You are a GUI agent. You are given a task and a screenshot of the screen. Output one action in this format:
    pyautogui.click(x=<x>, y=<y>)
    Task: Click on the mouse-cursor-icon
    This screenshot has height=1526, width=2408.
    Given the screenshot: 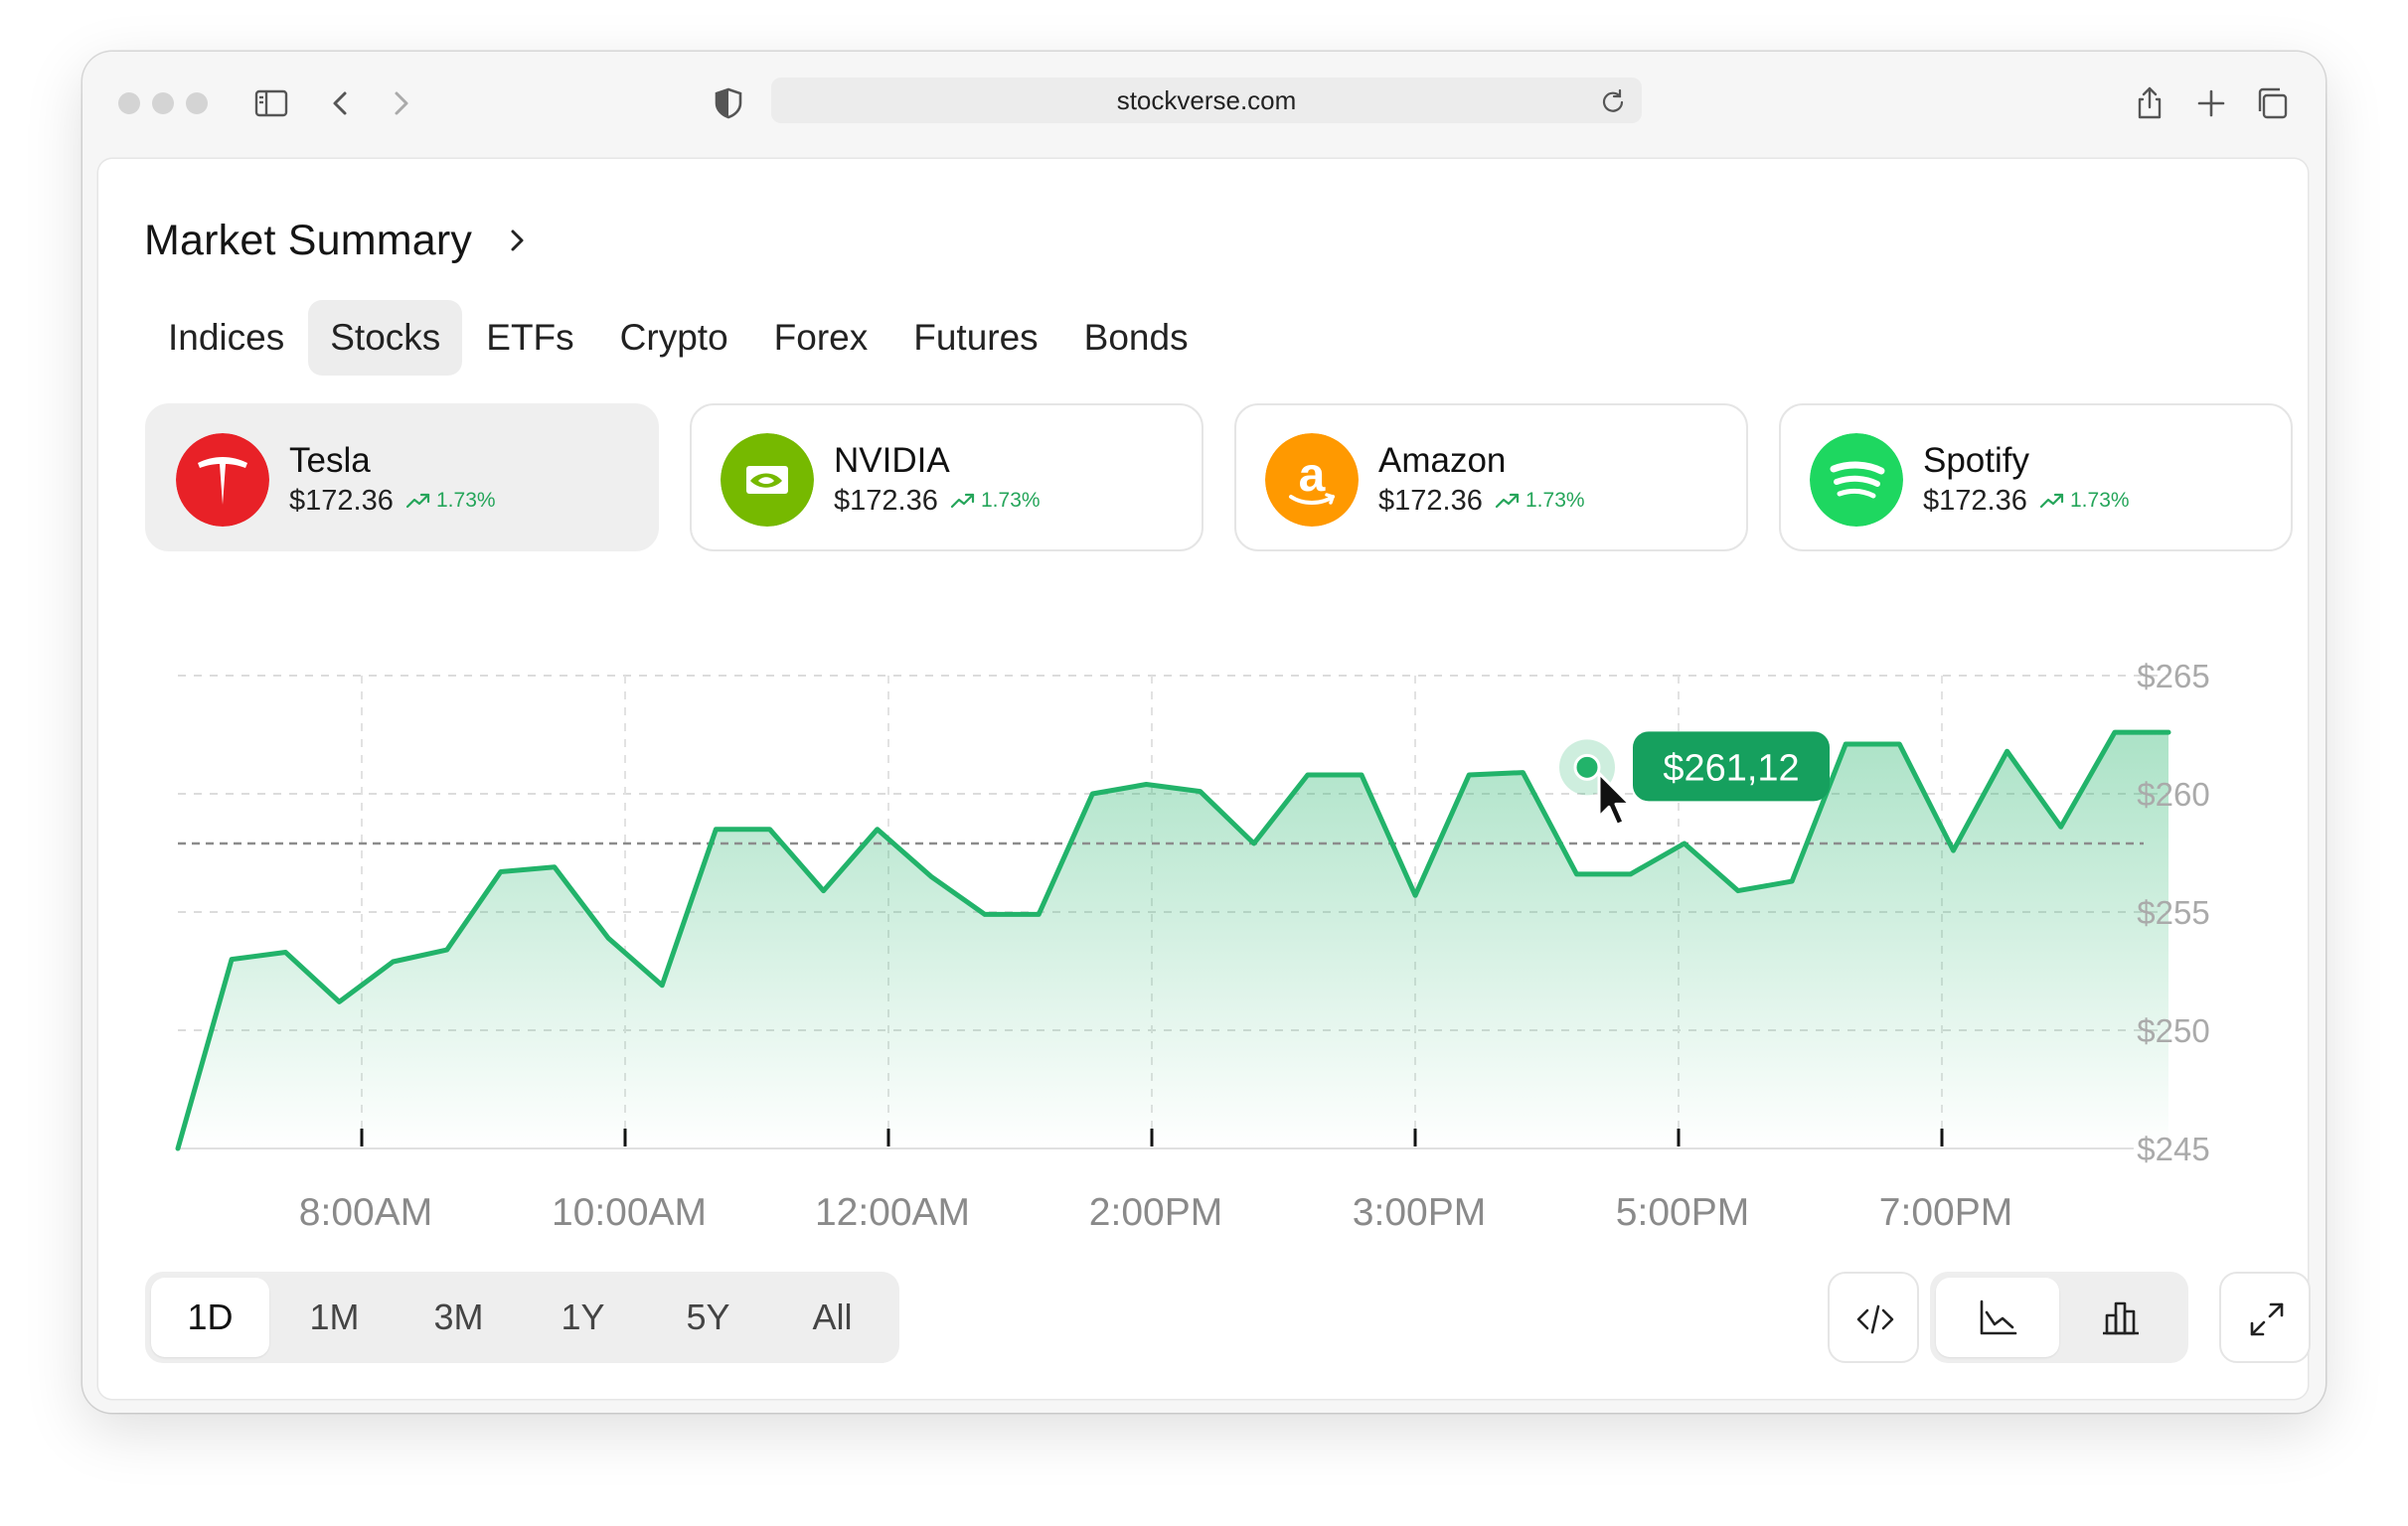 What is the action you would take?
    pyautogui.click(x=1614, y=799)
    